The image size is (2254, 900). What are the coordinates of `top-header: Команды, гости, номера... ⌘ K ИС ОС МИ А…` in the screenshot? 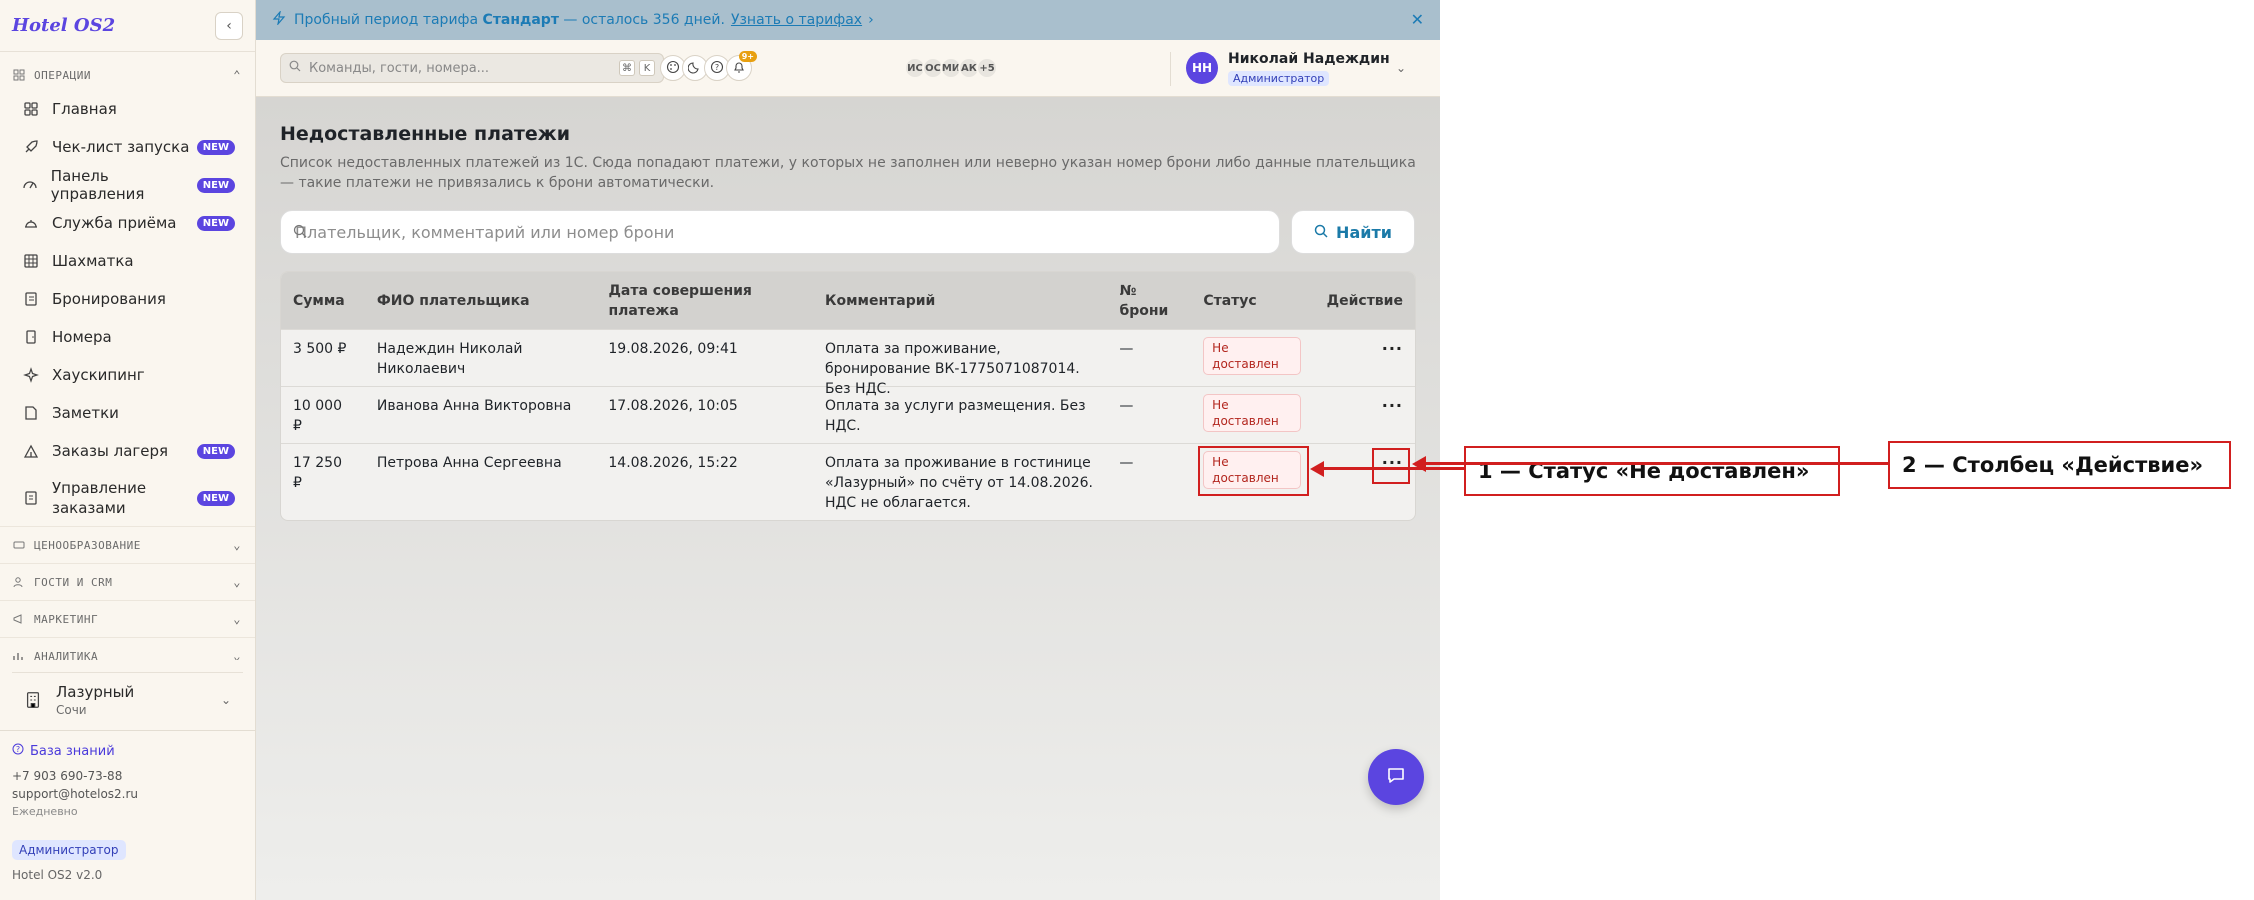 It's located at (848, 68).